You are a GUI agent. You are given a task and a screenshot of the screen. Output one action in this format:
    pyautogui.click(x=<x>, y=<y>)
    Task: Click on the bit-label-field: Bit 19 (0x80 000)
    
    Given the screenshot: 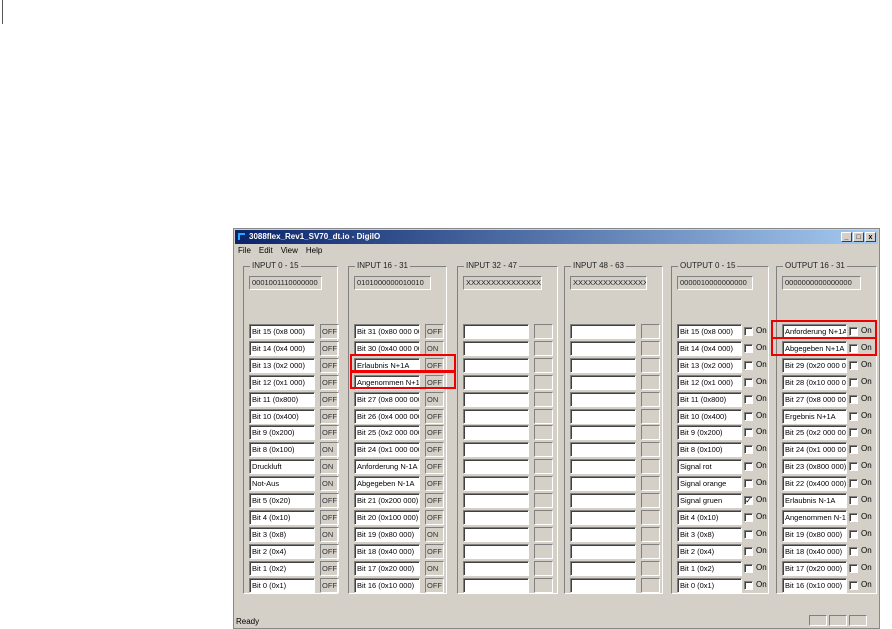 What is the action you would take?
    pyautogui.click(x=814, y=534)
    